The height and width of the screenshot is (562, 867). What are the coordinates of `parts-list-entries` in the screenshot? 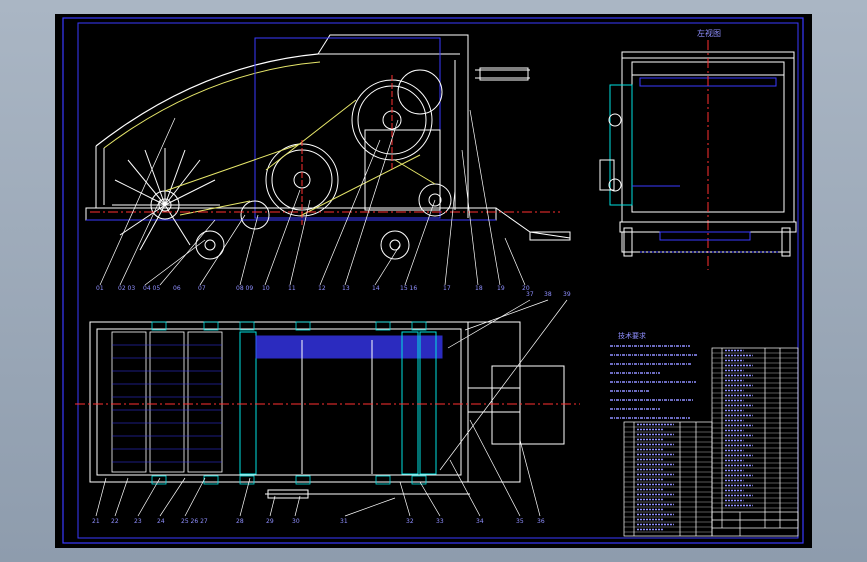 It's located at (695, 440).